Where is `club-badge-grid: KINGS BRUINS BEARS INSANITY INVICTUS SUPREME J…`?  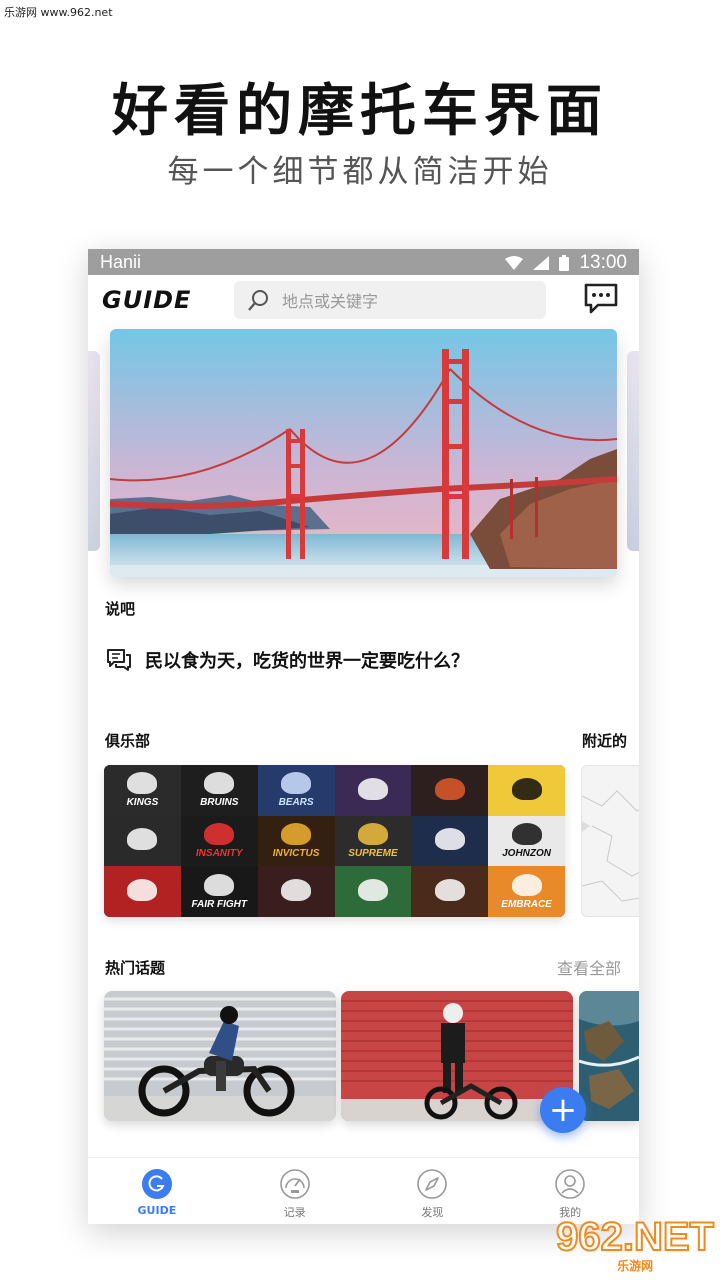 club-badge-grid: KINGS BRUINS BEARS INSANITY INVICTUS SUPREME J… is located at coordinates (334, 841).